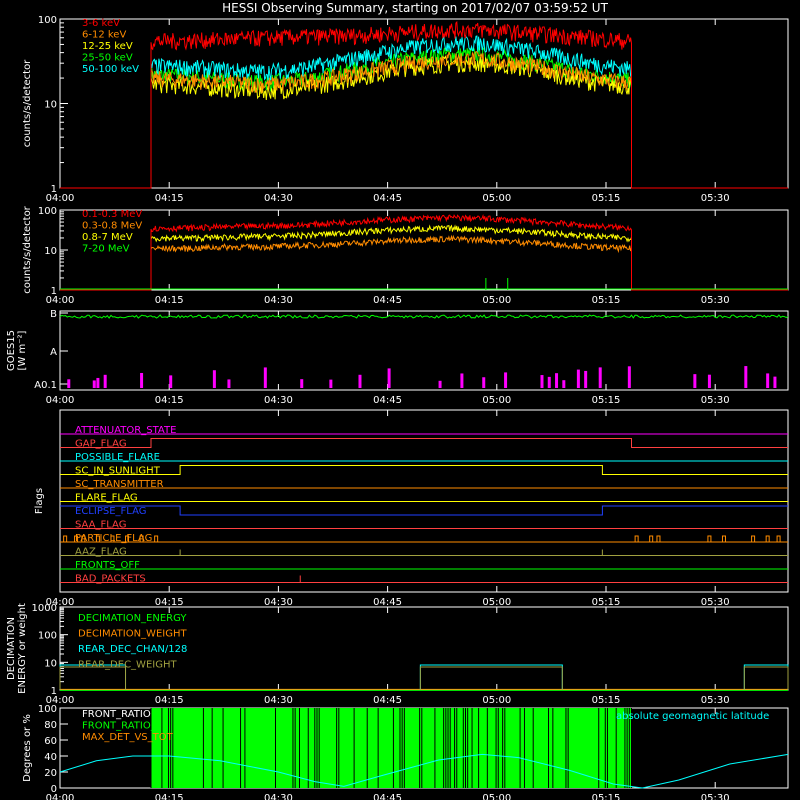 Image resolution: width=800 pixels, height=800 pixels. I want to click on rear-dec-chan-window, so click(491, 677).